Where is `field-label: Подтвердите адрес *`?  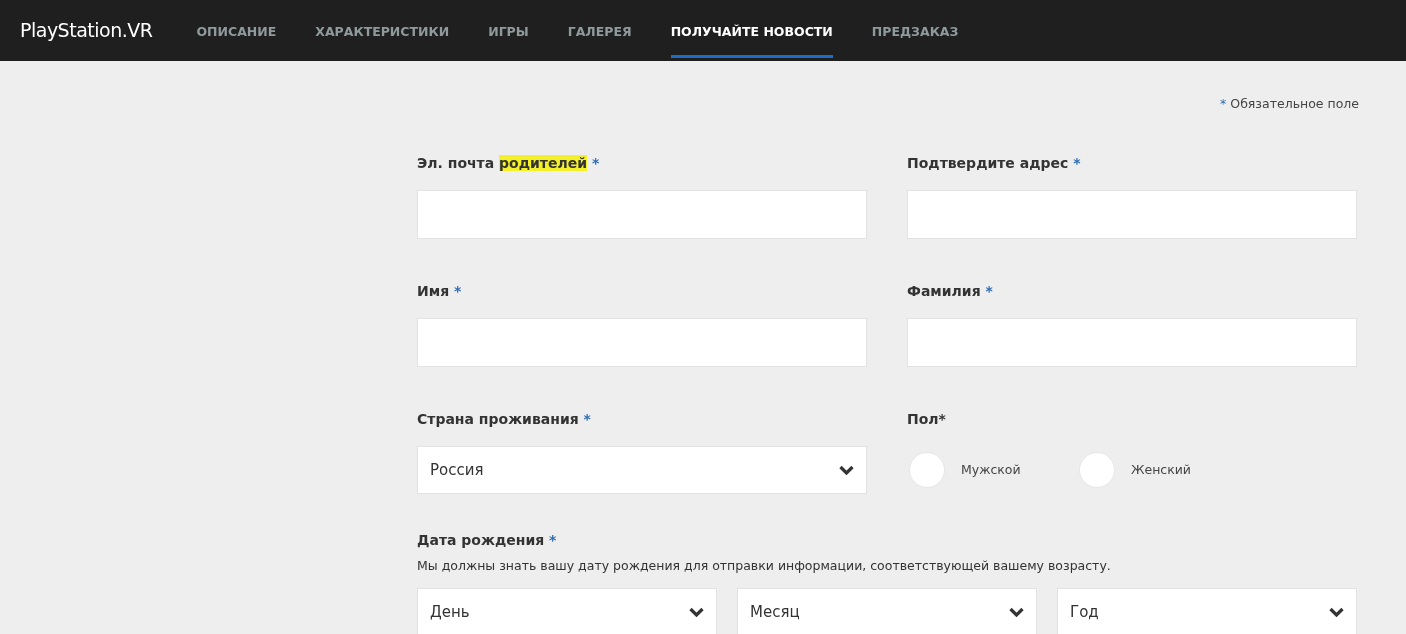 field-label: Подтвердите адрес * is located at coordinates (994, 163).